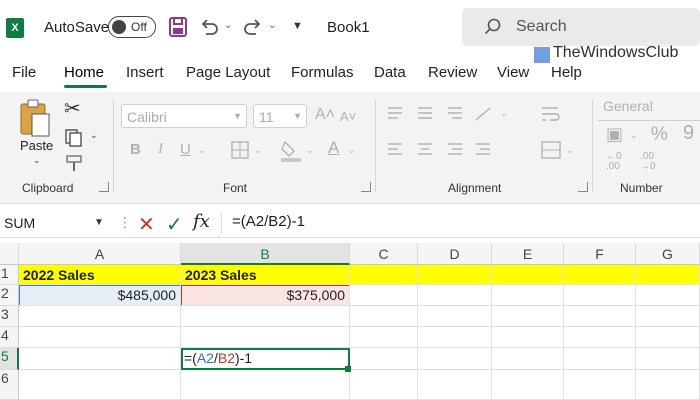  Describe the element at coordinates (9, 295) in the screenshot. I see `row-header-2: 2` at that location.